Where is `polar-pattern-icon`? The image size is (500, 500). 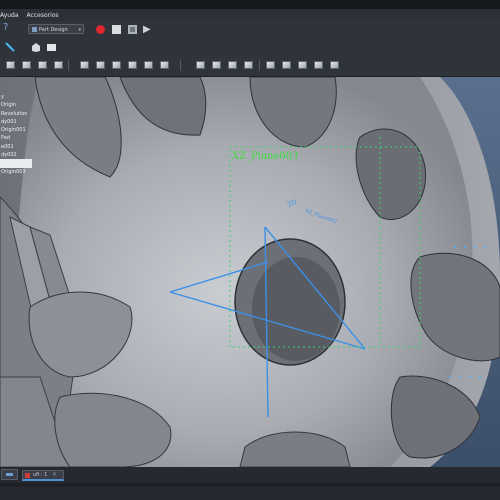
polar-pattern-icon is located at coordinates (232, 65).